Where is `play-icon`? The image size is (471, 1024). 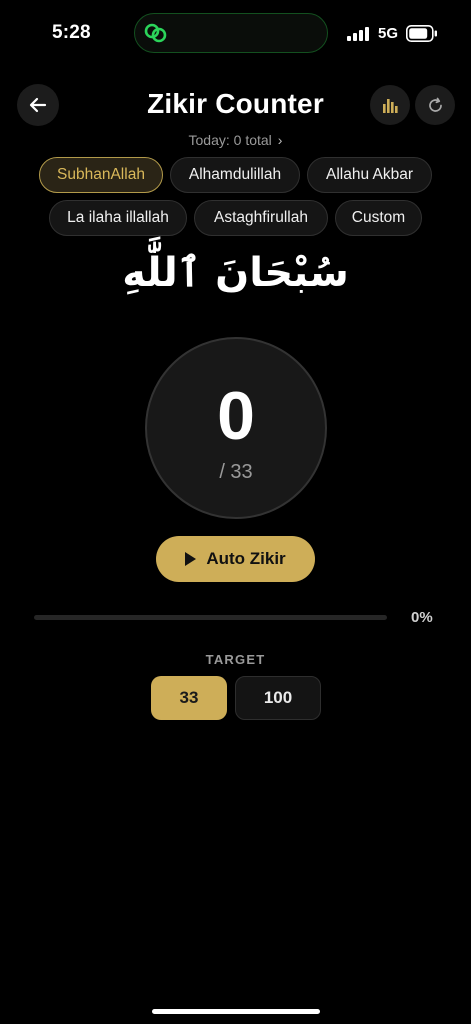
play-icon is located at coordinates (191, 559).